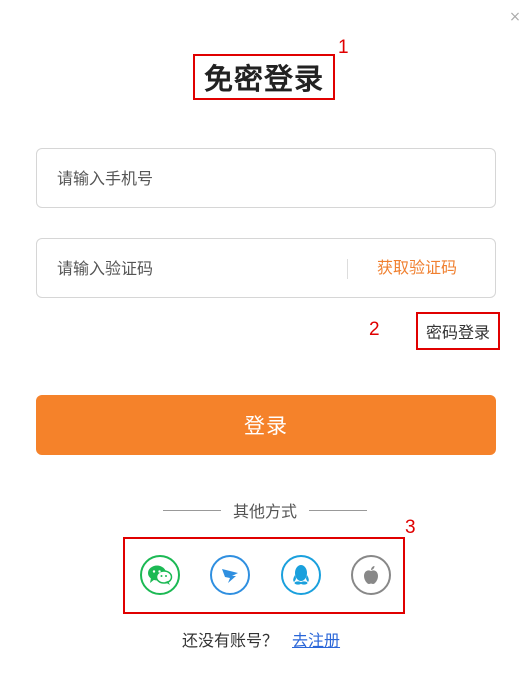 This screenshot has width=530, height=677. I want to click on qq-icon, so click(301, 575).